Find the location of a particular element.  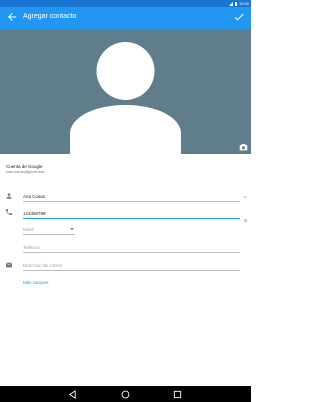

save-check-icon is located at coordinates (239, 17).